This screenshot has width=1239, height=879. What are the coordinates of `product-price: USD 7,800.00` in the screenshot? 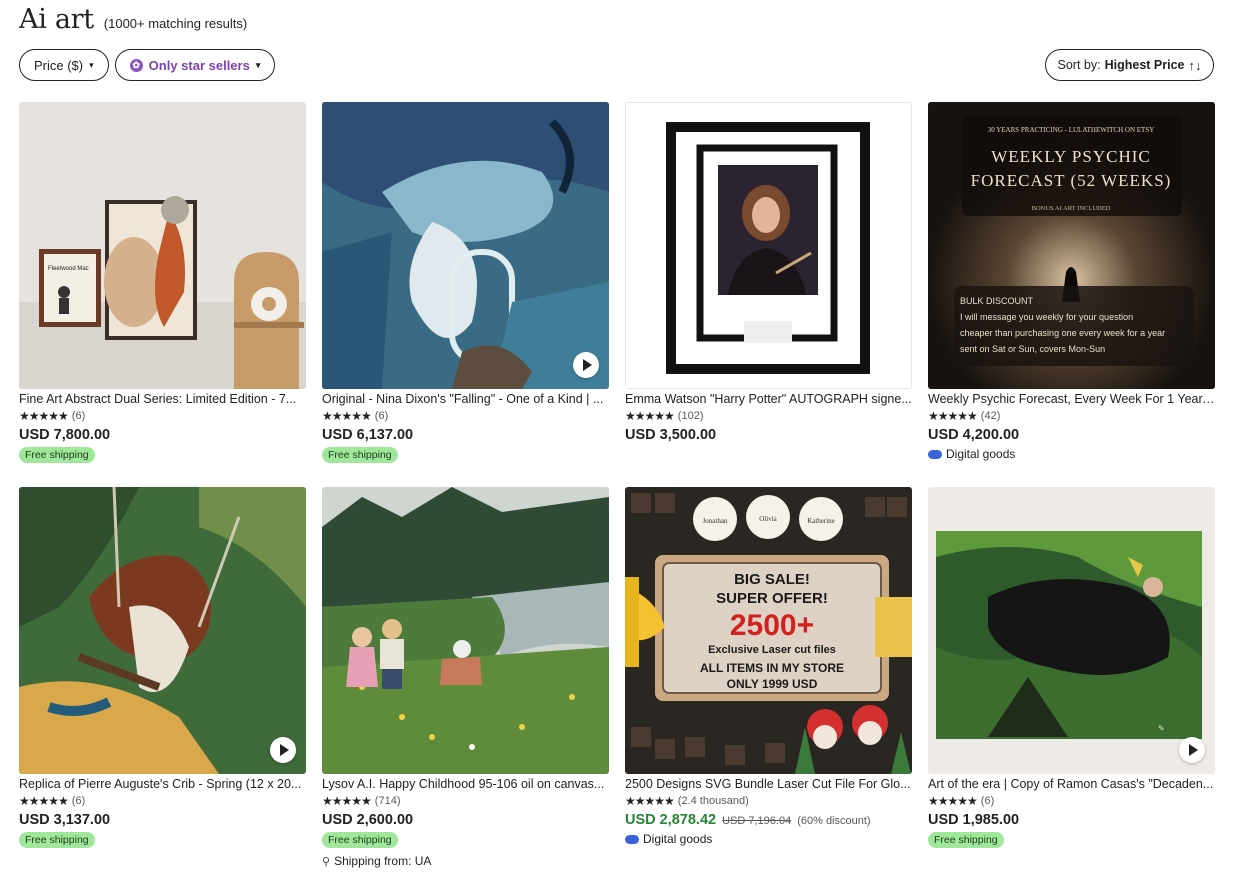 It's located at (65, 435).